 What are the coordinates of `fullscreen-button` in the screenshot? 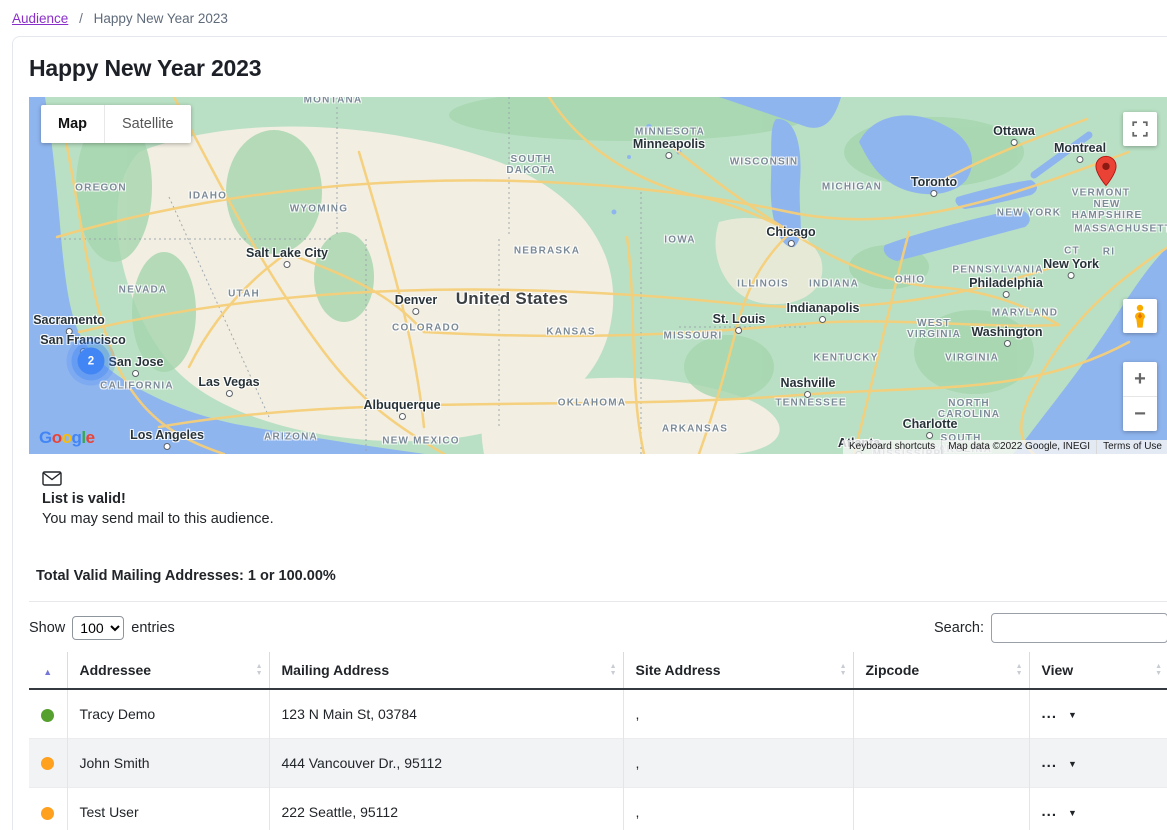 It's located at (1140, 129).